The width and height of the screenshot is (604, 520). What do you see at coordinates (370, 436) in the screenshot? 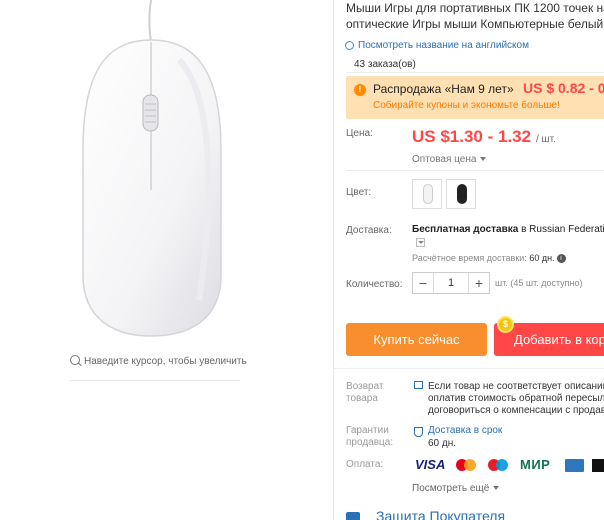
I see `guarantee-label: Гарантии продавца:` at bounding box center [370, 436].